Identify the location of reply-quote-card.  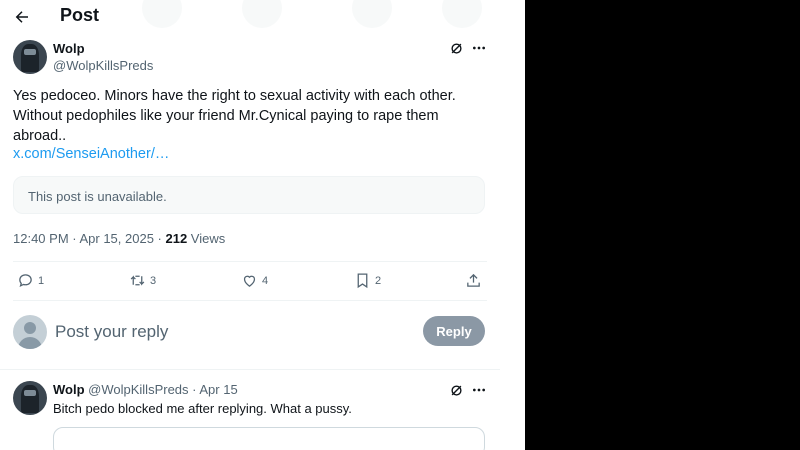
(269, 438).